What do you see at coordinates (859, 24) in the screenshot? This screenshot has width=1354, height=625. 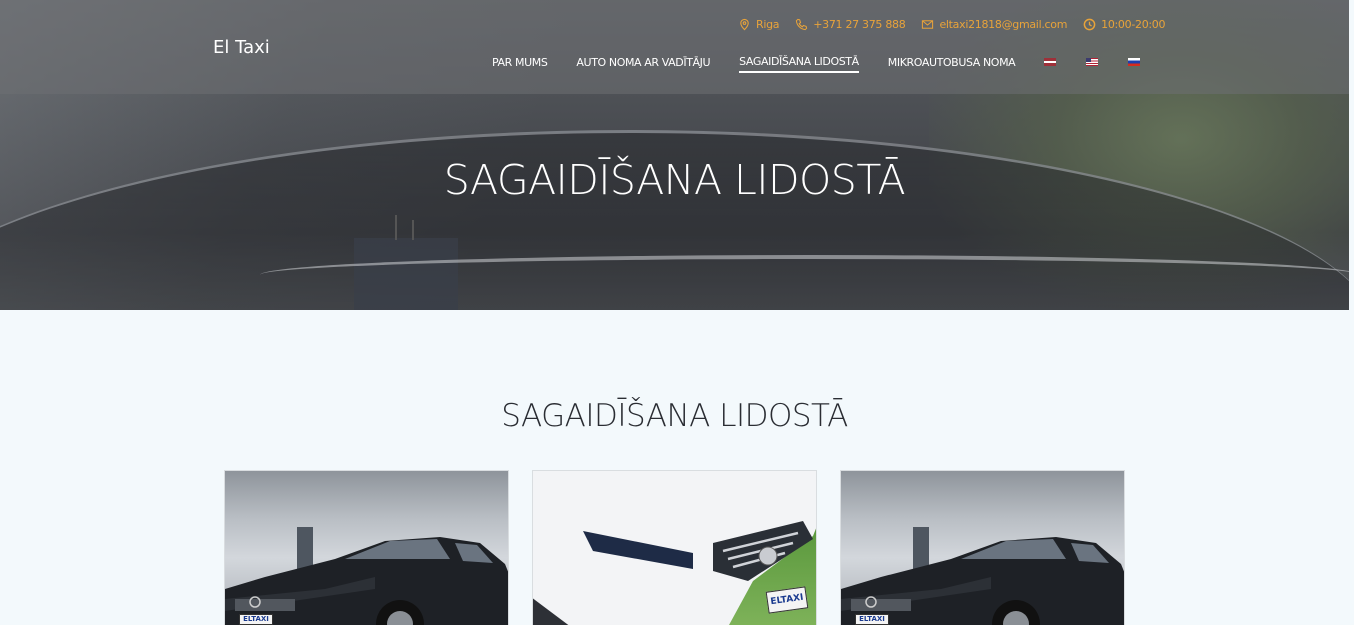 I see `contact-phone-text: +371 27 375 888` at bounding box center [859, 24].